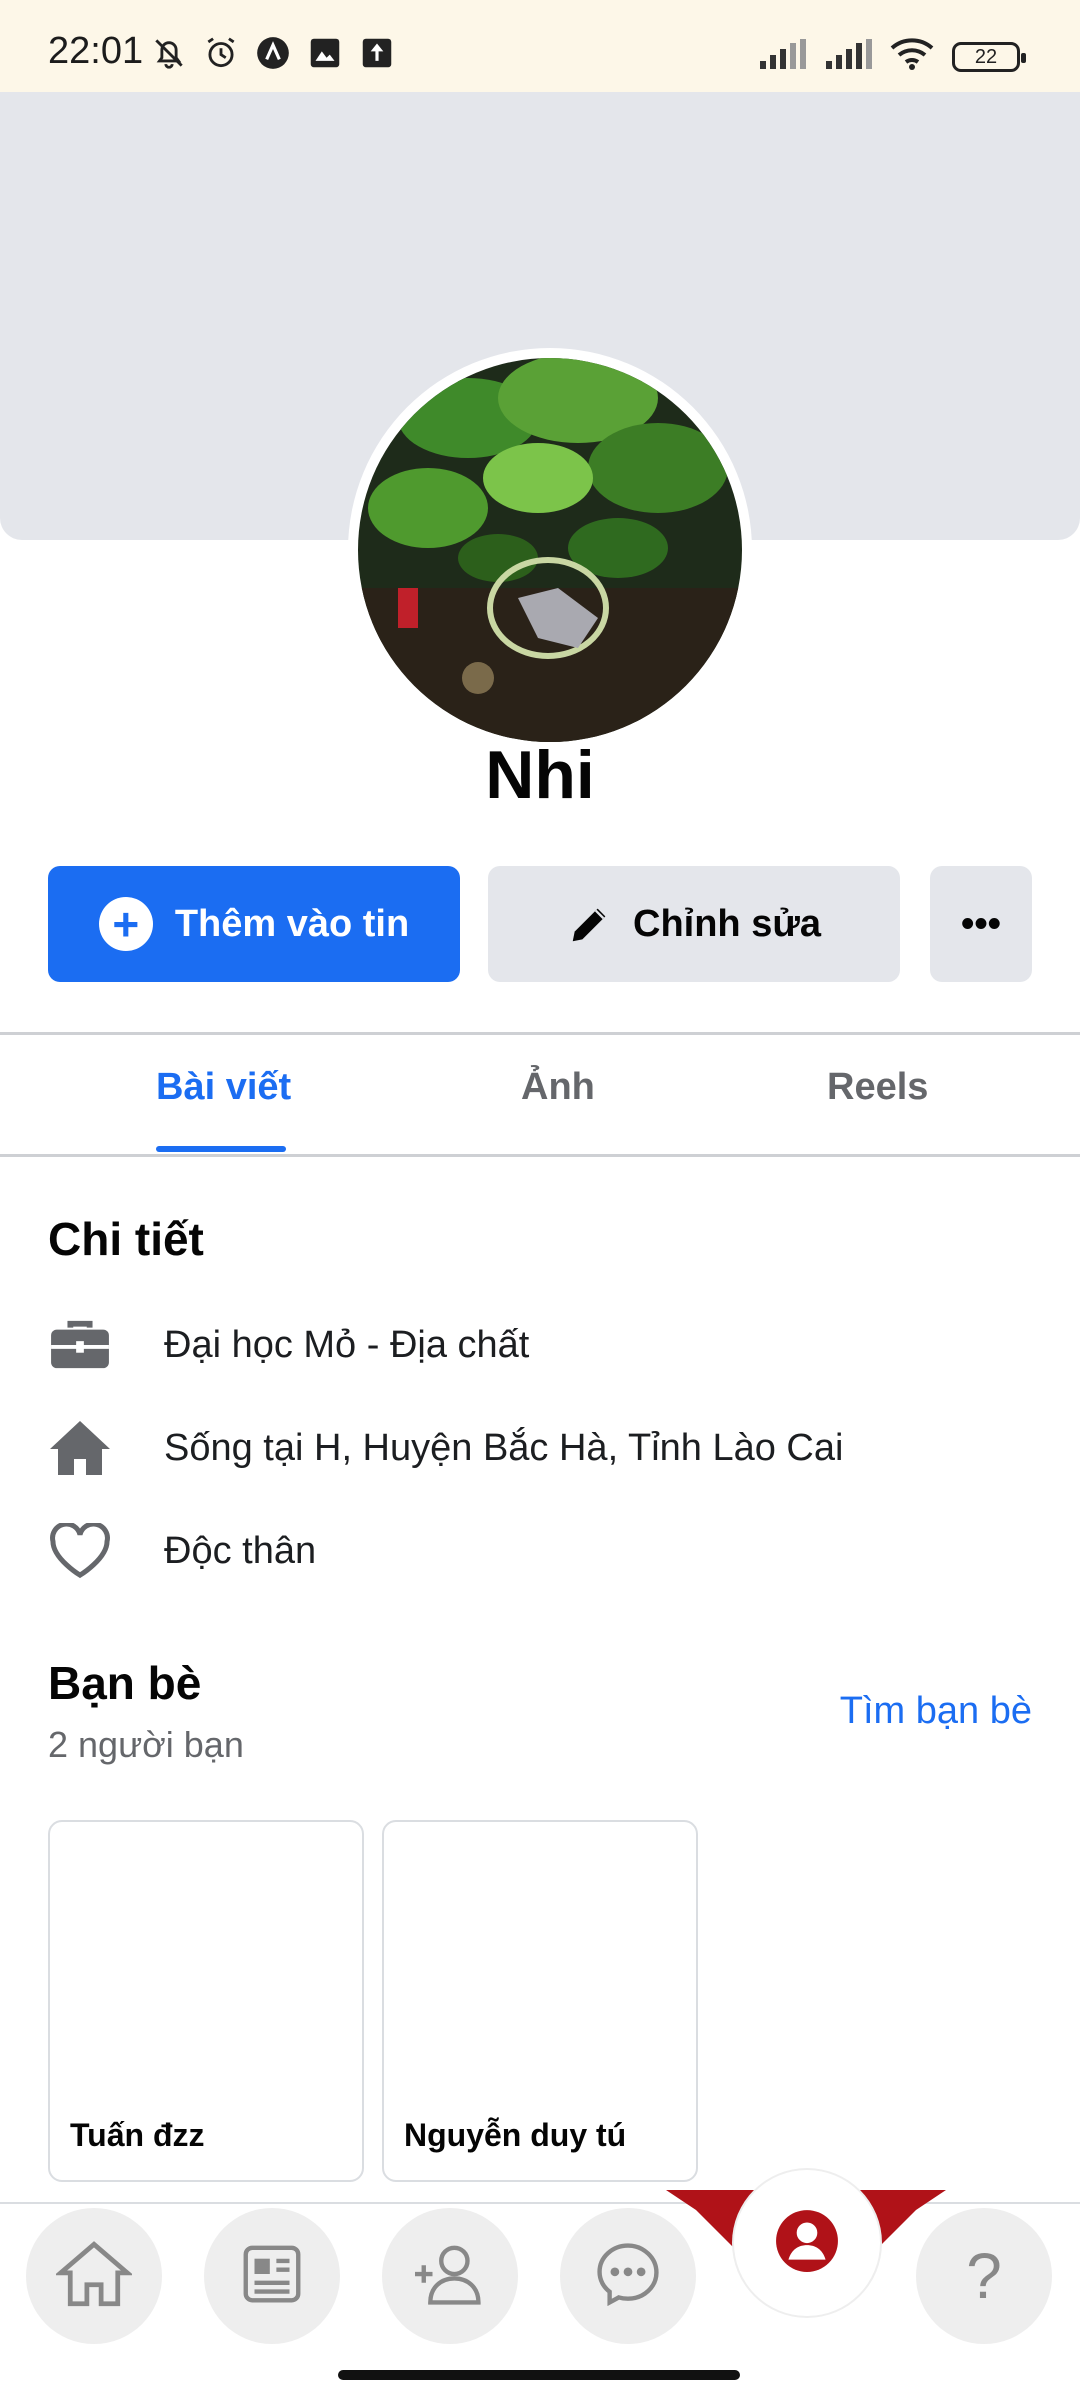 This screenshot has width=1080, height=2400. Describe the element at coordinates (540, 775) in the screenshot. I see `profile-name: Nhi` at that location.